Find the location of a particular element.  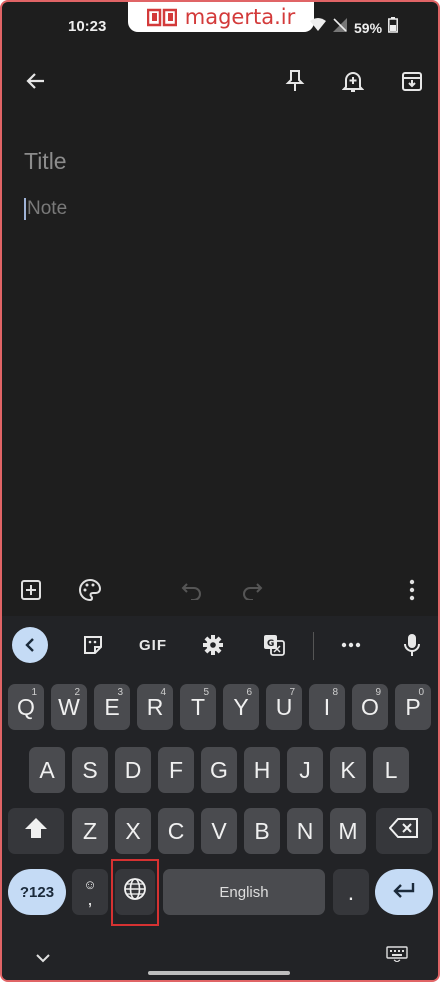

keyboard-switcher-icon is located at coordinates (397, 956).